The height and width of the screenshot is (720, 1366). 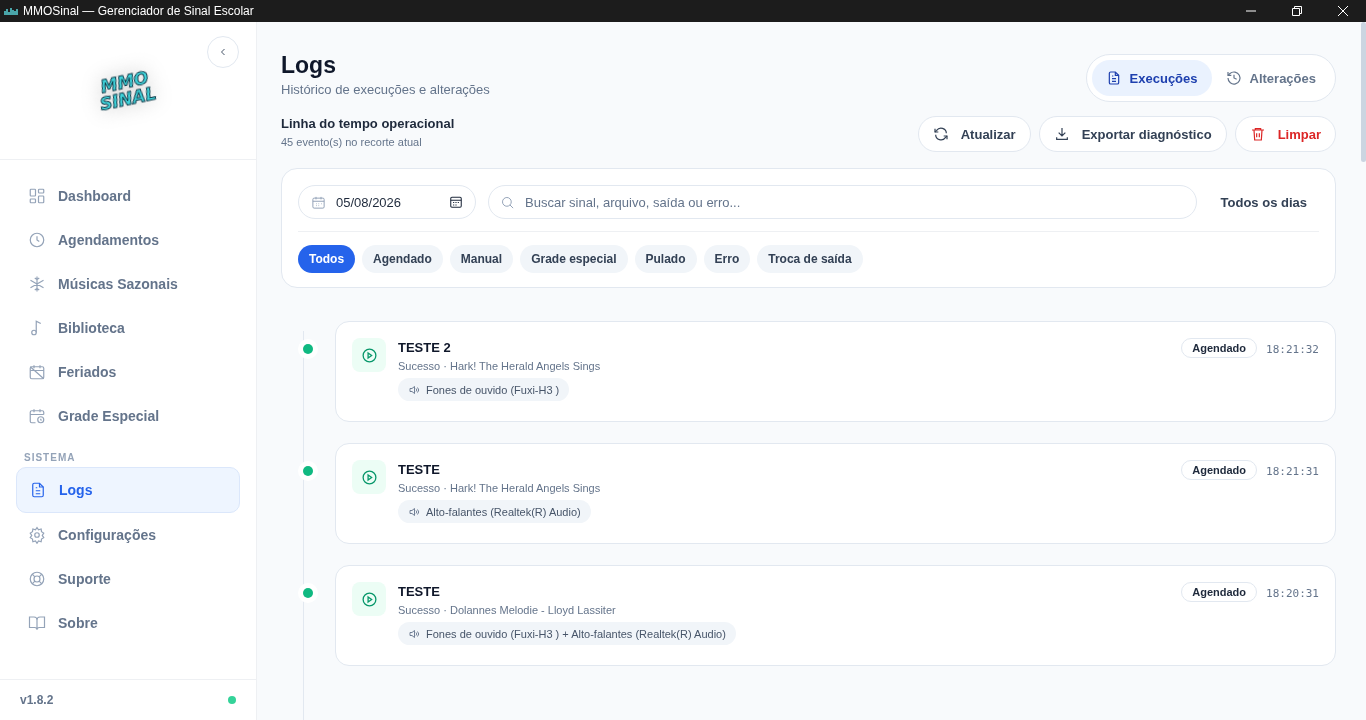 What do you see at coordinates (1363, 92) in the screenshot?
I see `scrollbar` at bounding box center [1363, 92].